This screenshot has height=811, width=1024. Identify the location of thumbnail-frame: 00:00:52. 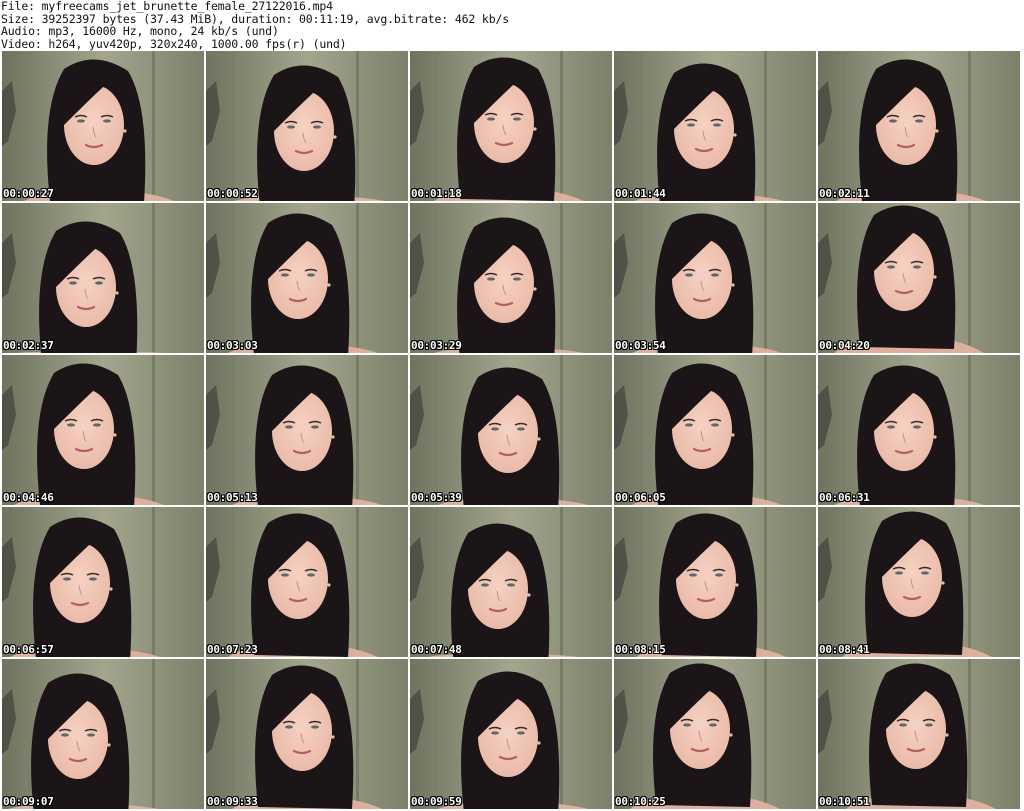
(307, 126).